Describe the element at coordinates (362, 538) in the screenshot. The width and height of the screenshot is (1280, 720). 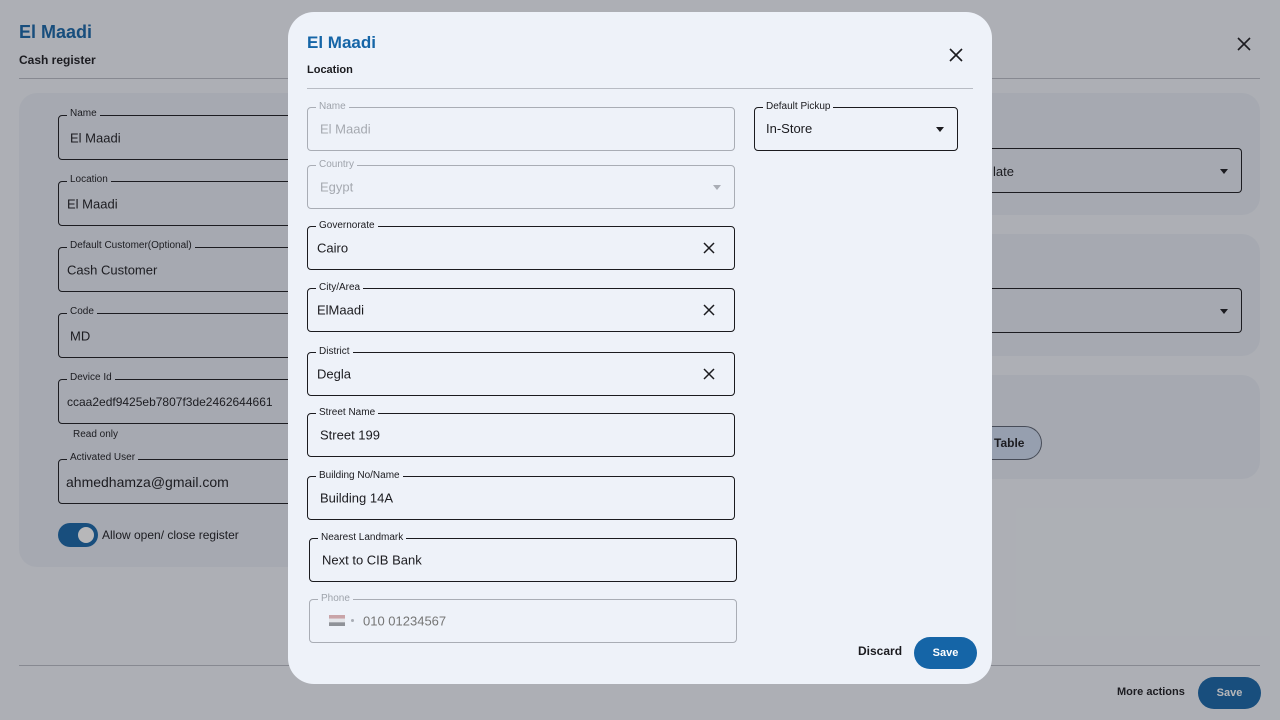
I see `landmark-label: Nearest Landmark` at that location.